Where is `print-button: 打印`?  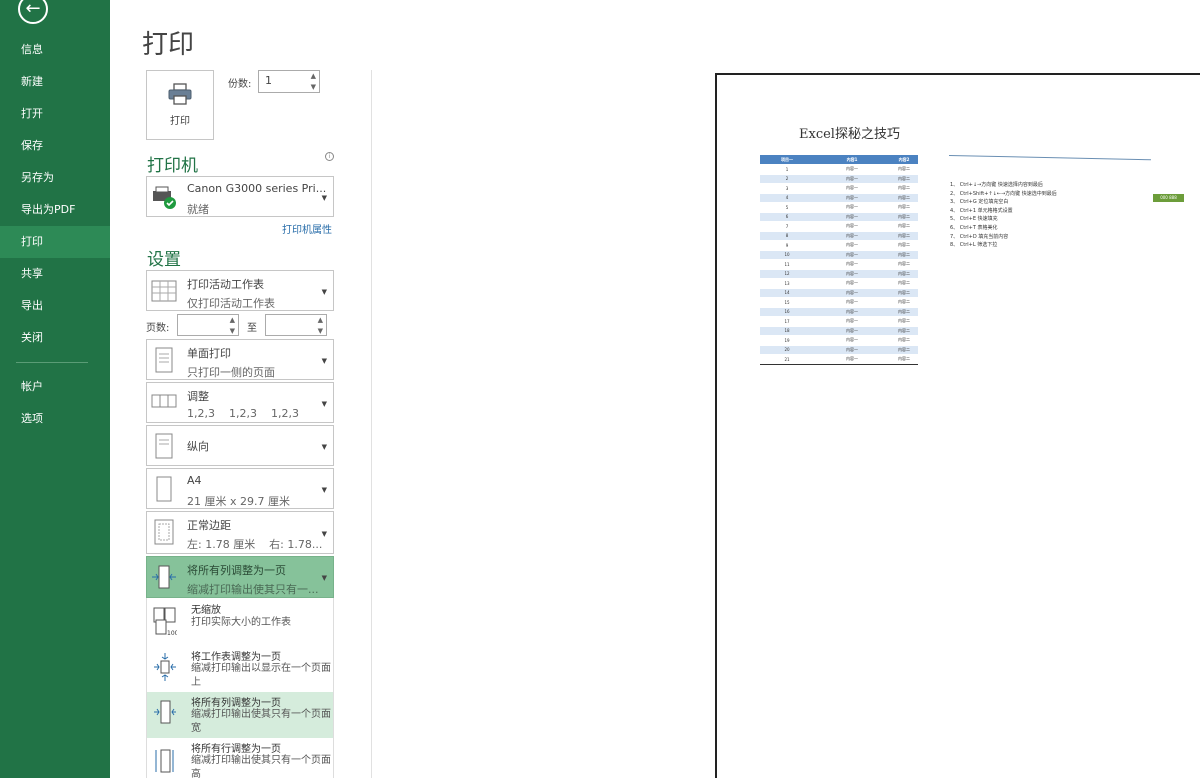 print-button: 打印 is located at coordinates (180, 105).